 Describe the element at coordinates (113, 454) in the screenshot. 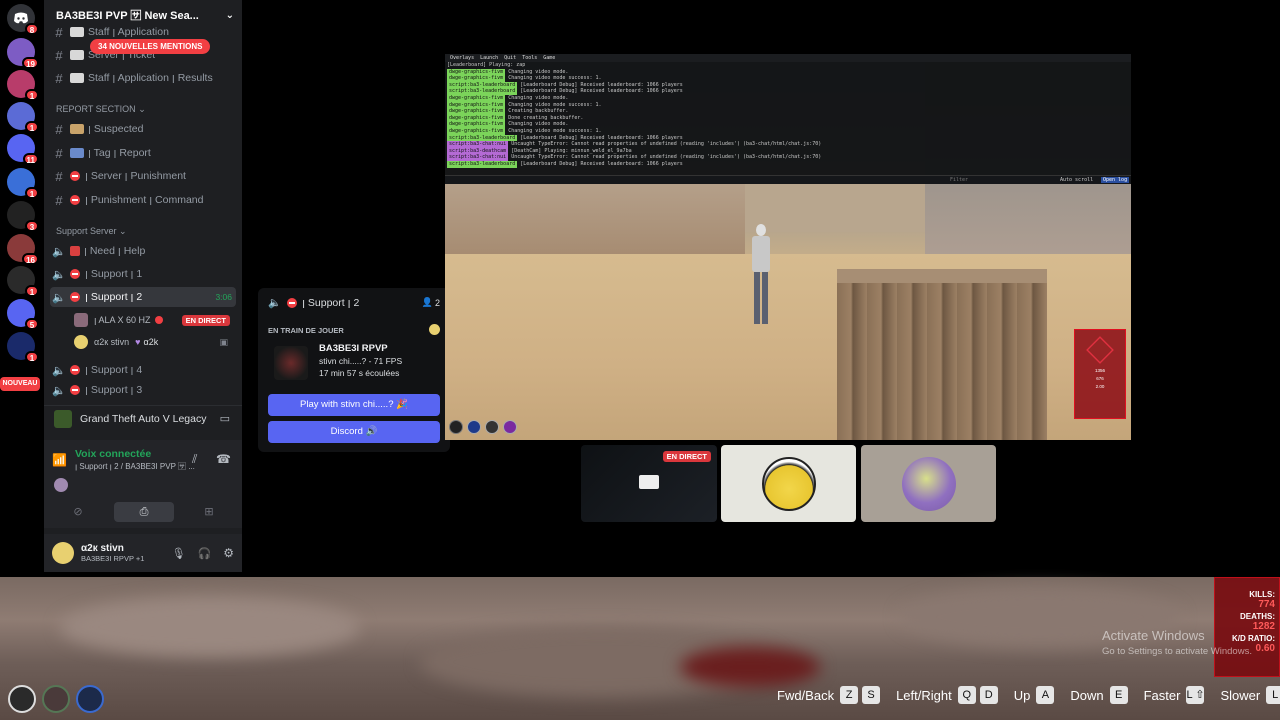

I see `voice-status: Voix connectée` at that location.